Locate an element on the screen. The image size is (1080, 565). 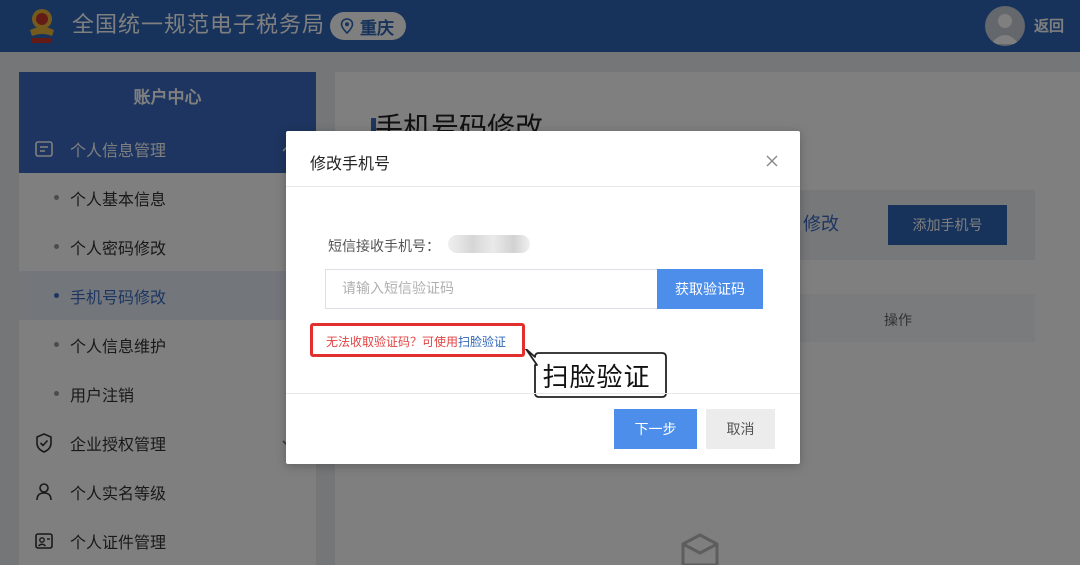
footer-divider is located at coordinates (543, 393).